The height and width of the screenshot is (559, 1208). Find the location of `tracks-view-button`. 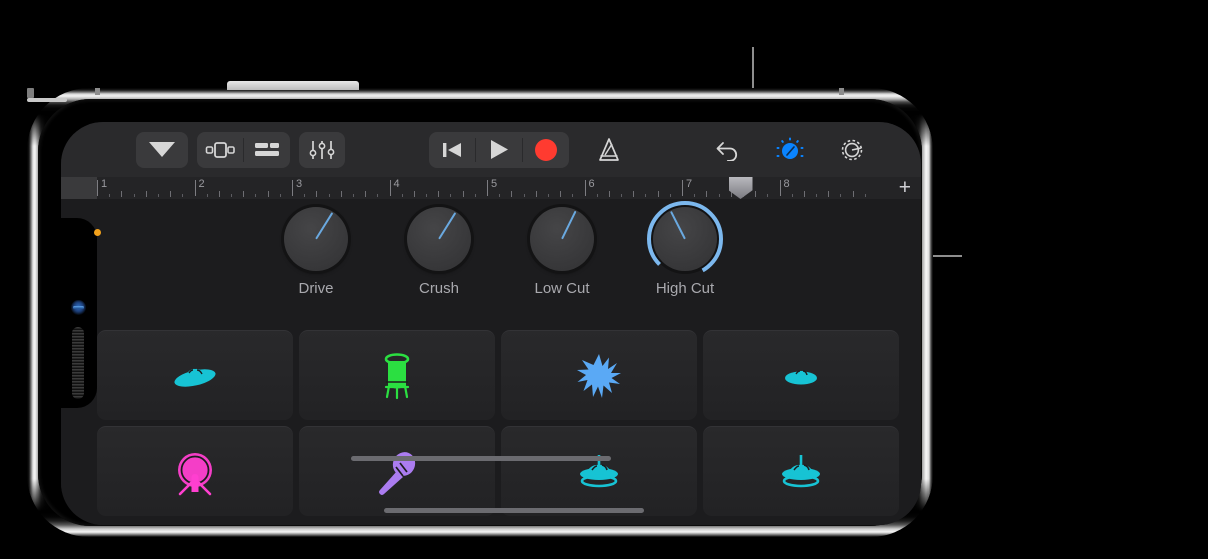

tracks-view-button is located at coordinates (267, 150).